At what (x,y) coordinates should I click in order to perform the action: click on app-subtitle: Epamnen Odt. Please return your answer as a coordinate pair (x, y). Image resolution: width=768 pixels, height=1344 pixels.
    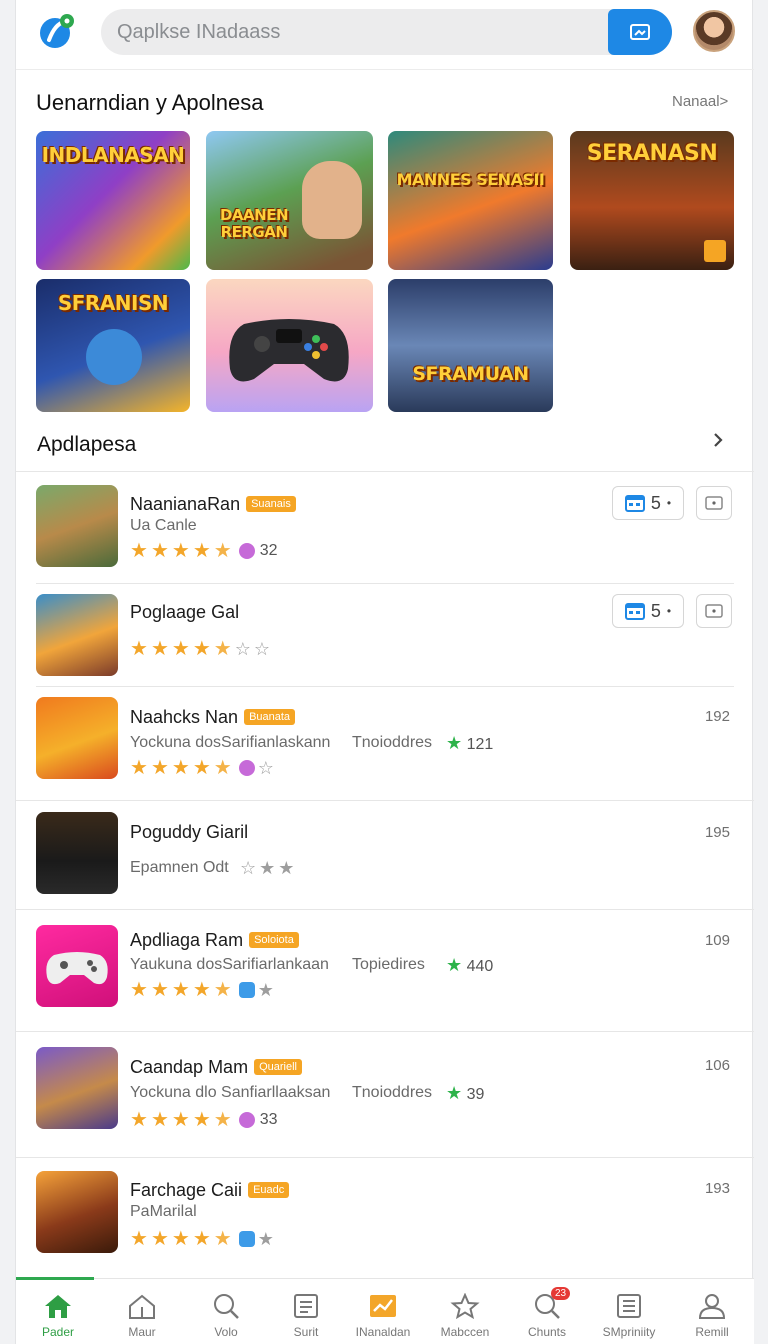
    Looking at the image, I should click on (179, 867).